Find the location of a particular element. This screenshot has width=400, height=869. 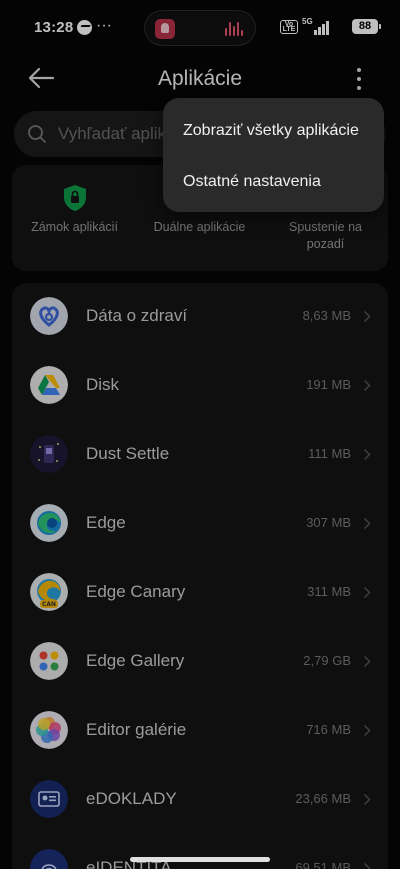

signal-5g-icon: 5G is located at coordinates (317, 26).